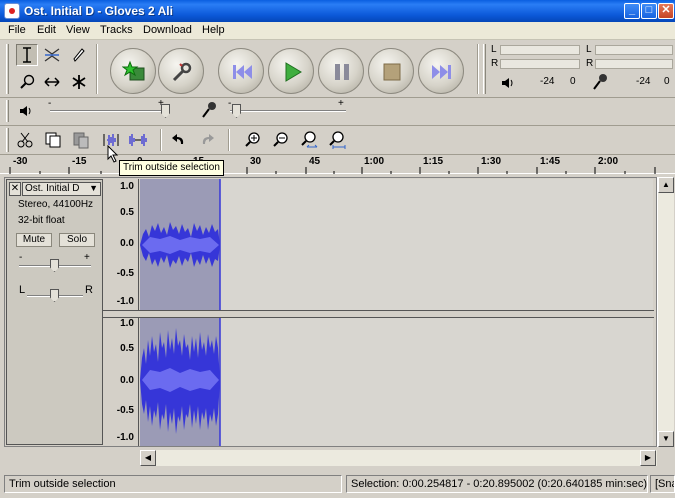 This screenshot has width=675, height=498. I want to click on selection-tool, so click(27, 55).